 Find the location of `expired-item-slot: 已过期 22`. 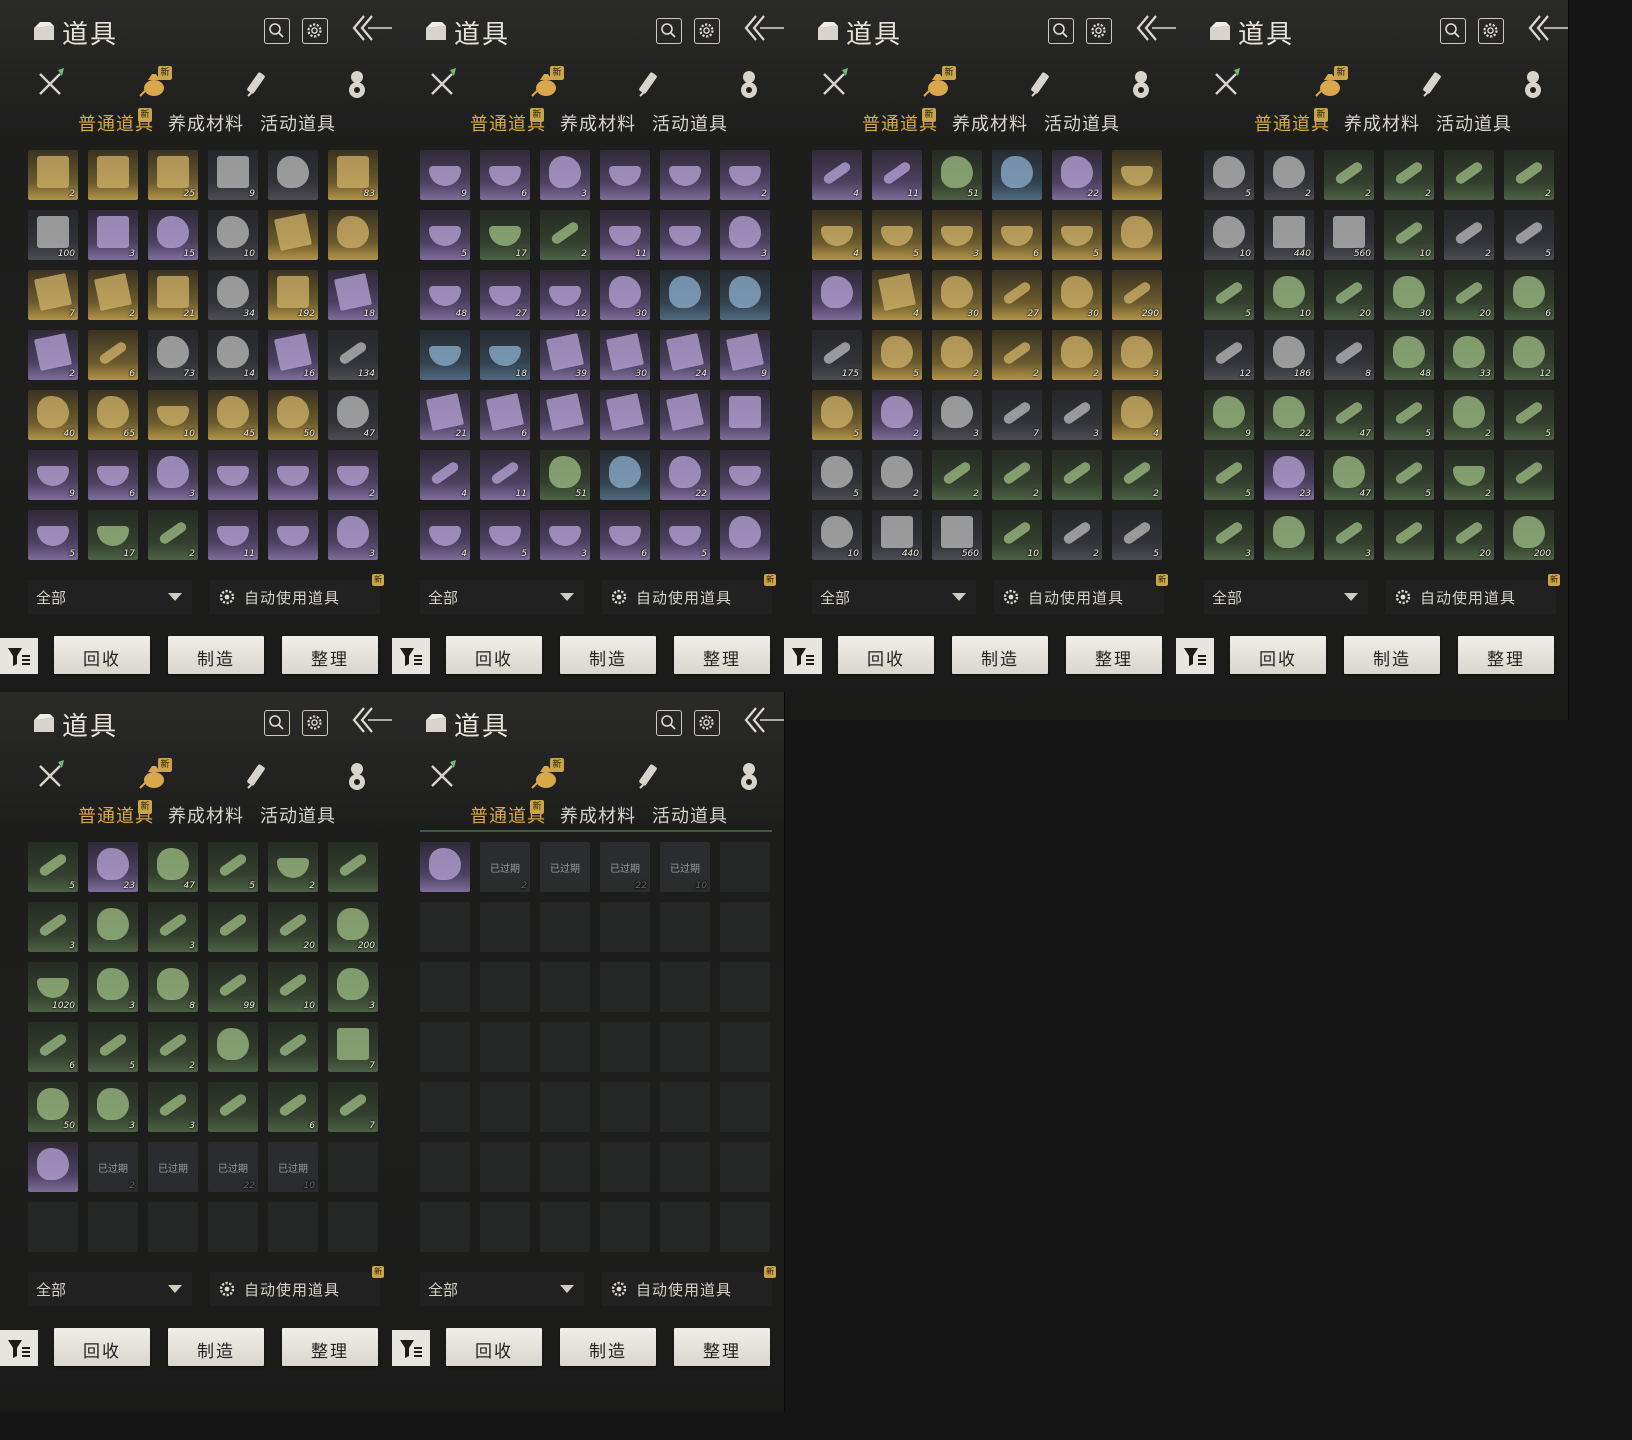

expired-item-slot: 已过期 22 is located at coordinates (233, 1167).